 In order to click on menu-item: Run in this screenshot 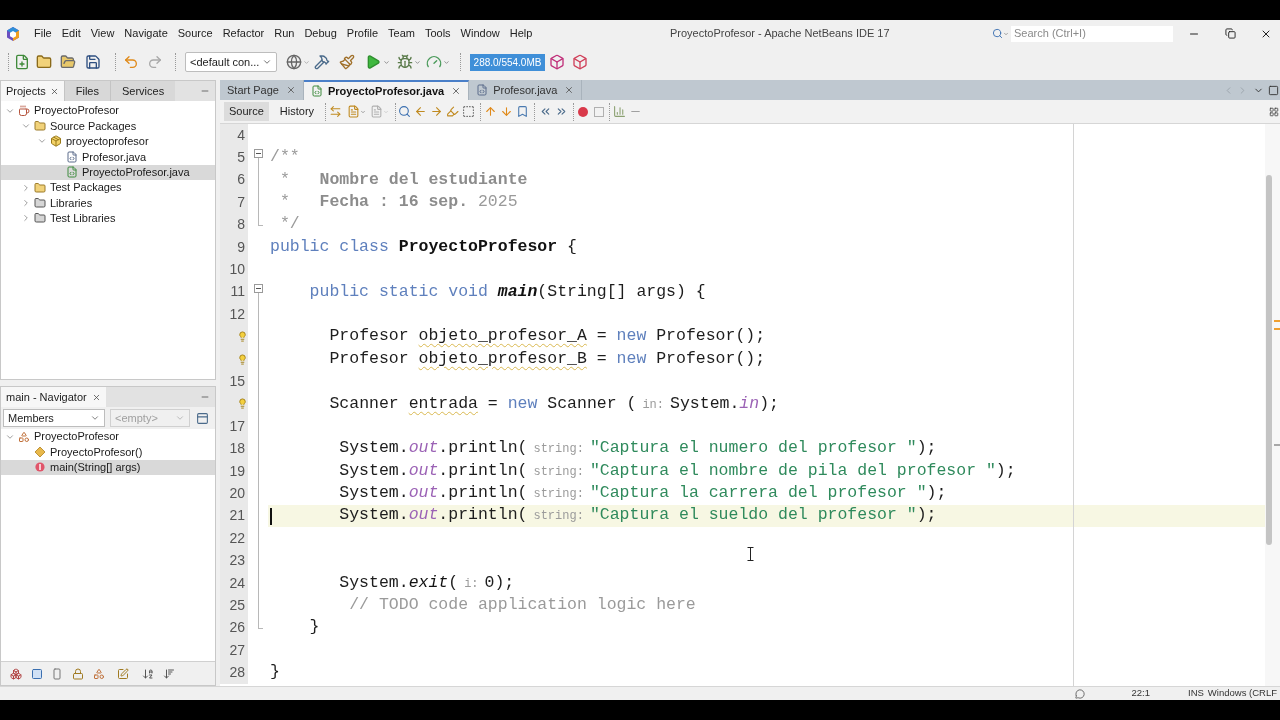, I will do `click(284, 33)`.